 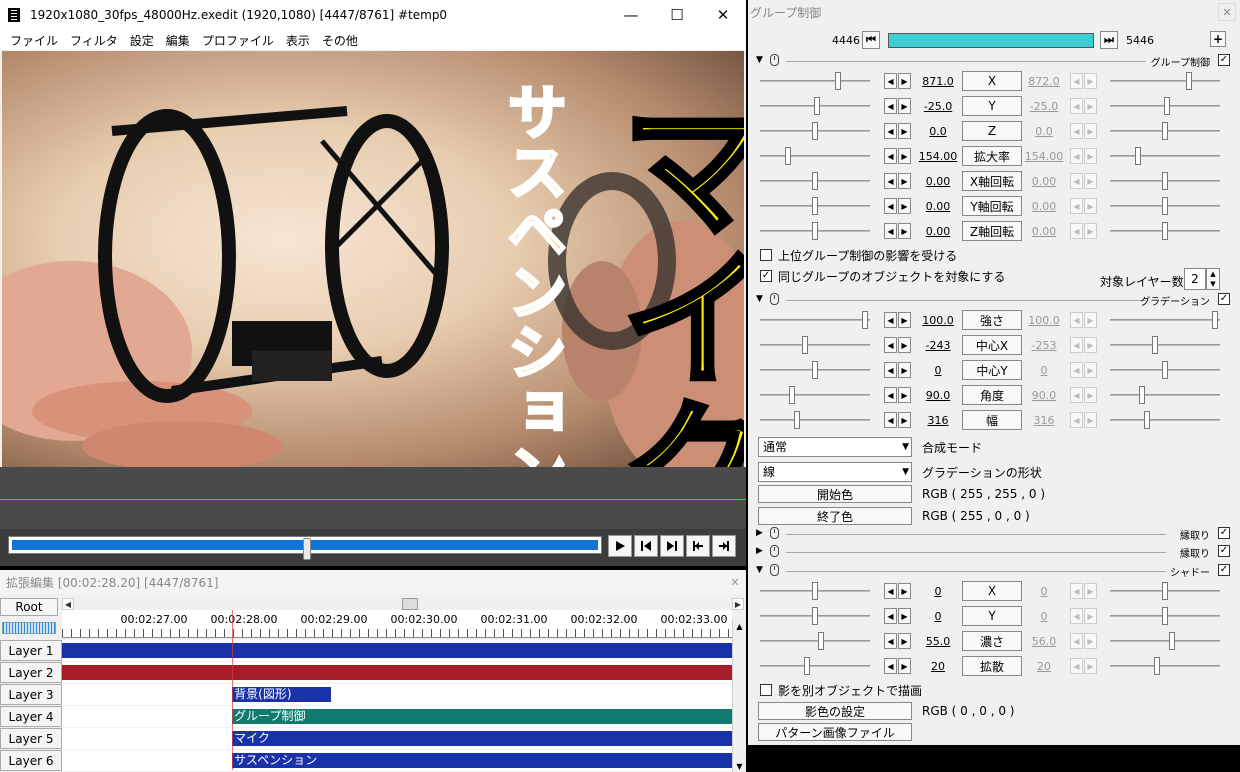 What do you see at coordinates (835, 516) in the screenshot?
I see `end-color-button: 終了色` at bounding box center [835, 516].